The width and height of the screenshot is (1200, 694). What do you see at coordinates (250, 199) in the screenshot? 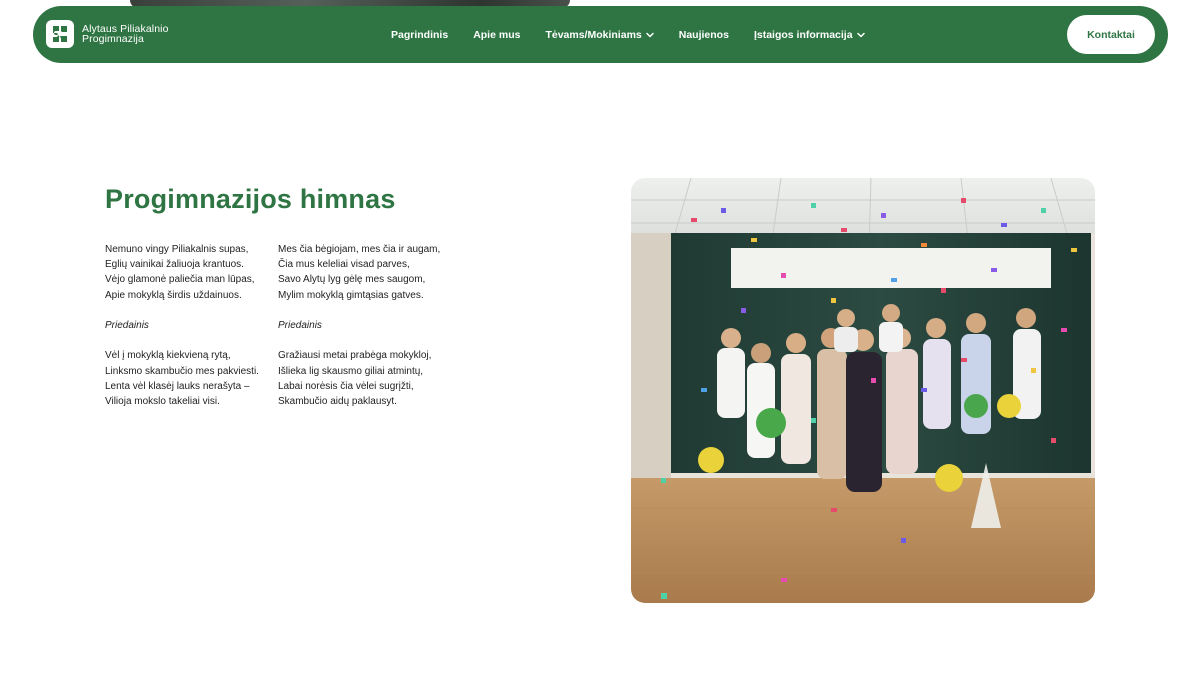
I see `page-title: Progimnazijos himnas` at bounding box center [250, 199].